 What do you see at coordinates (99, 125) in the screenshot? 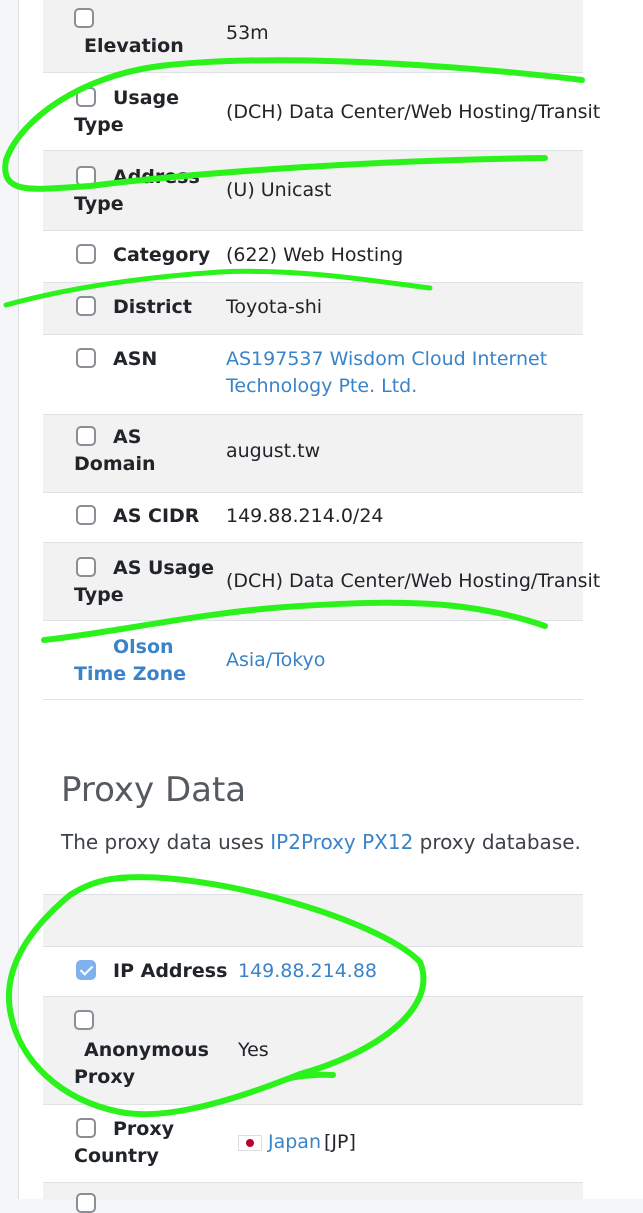
I see `label-usage-type-line2: Type` at bounding box center [99, 125].